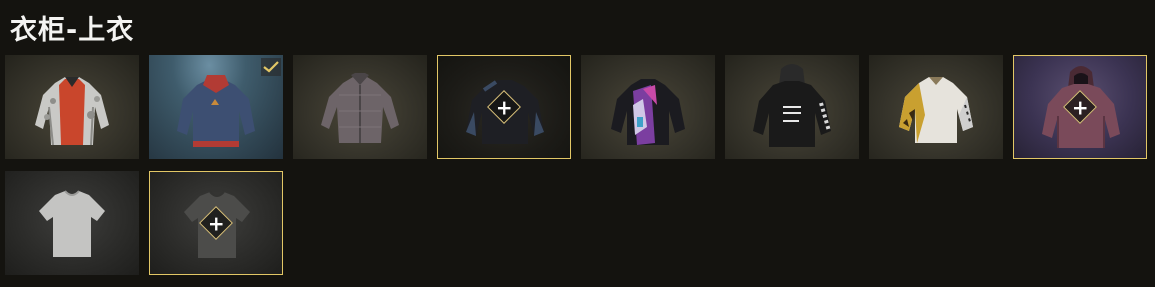  I want to click on wardrobe-item-maroon-hoodie: +, so click(1080, 107).